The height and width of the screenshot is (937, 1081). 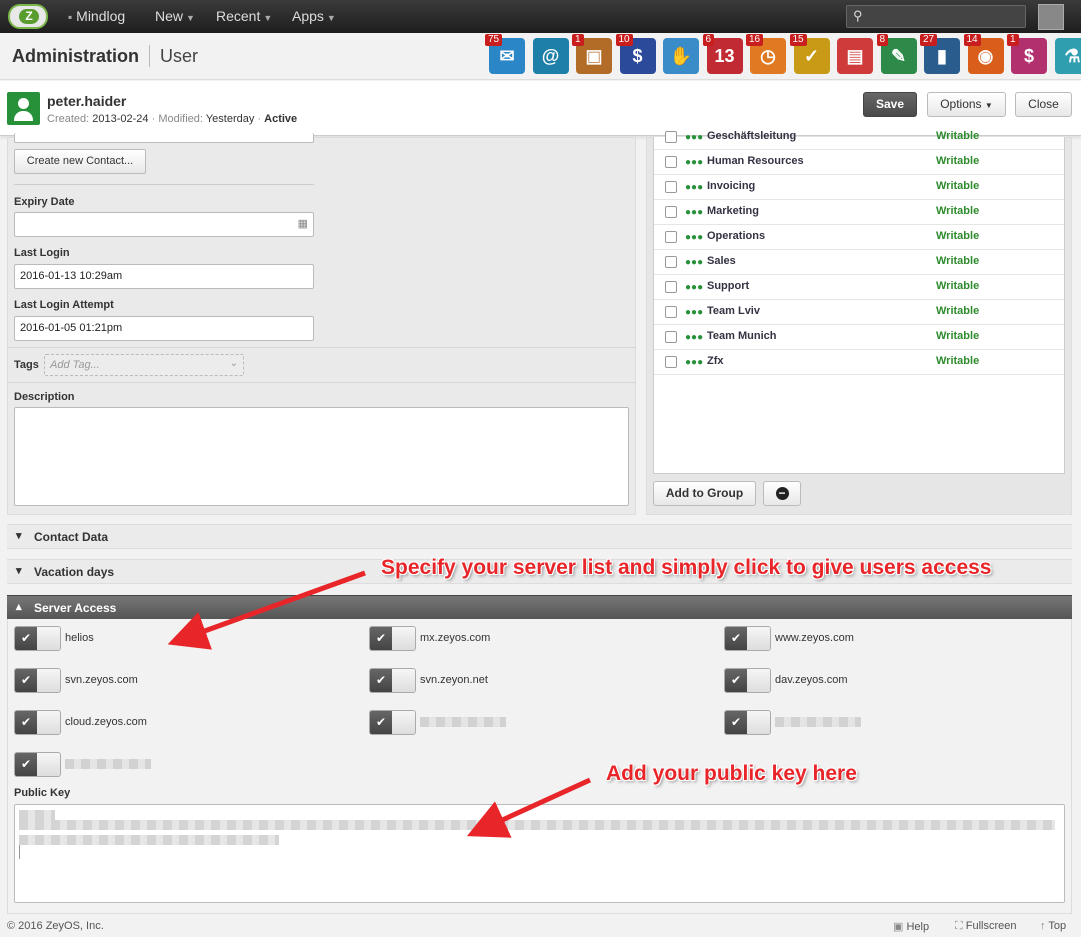 What do you see at coordinates (986, 926) in the screenshot?
I see `fullscreen-link: ⛶ Fullscreen` at bounding box center [986, 926].